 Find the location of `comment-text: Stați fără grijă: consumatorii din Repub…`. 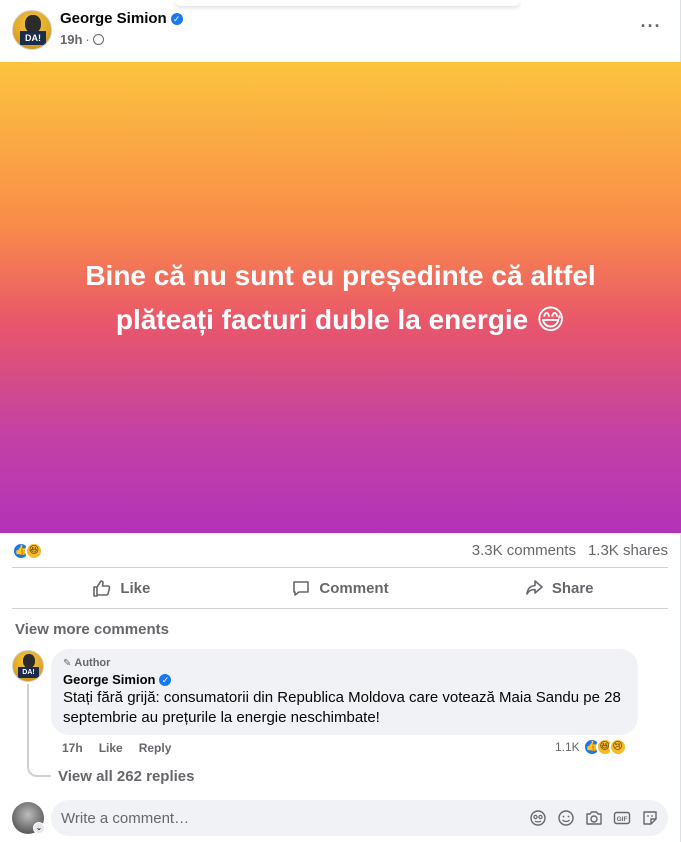

comment-text: Stați fără grijă: consumatorii din Repub… is located at coordinates (342, 707).